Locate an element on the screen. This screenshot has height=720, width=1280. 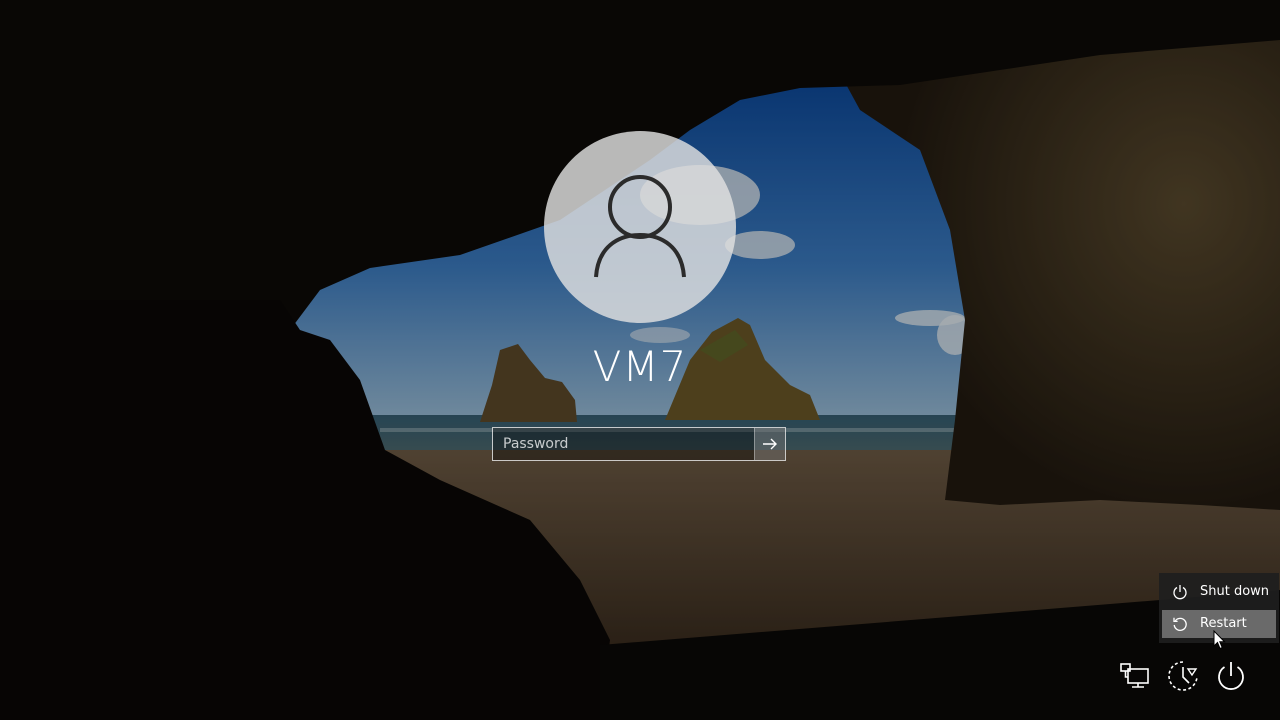
ease-of-access-button is located at coordinates (1183, 676).